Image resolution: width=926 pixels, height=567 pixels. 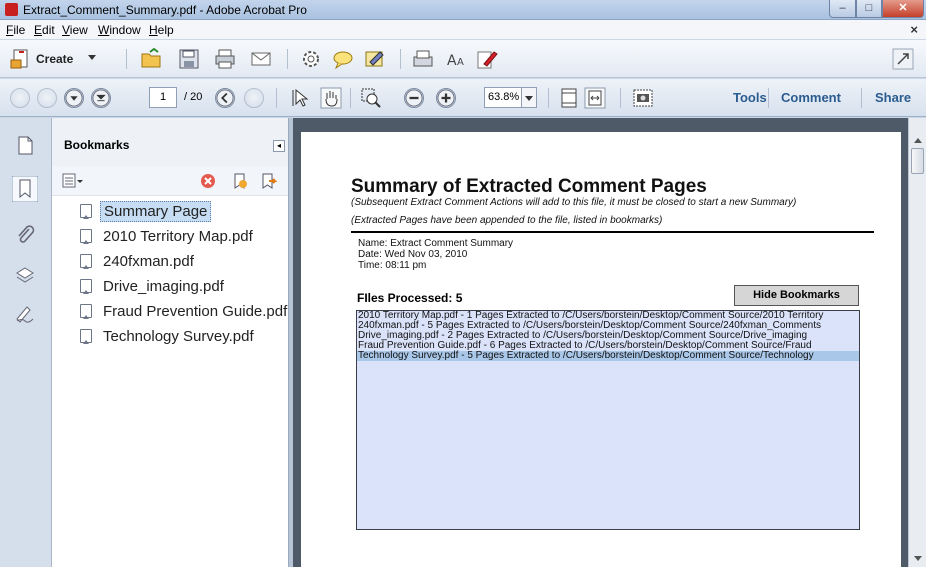 I want to click on text-size-icon: AA, so click(x=457, y=59).